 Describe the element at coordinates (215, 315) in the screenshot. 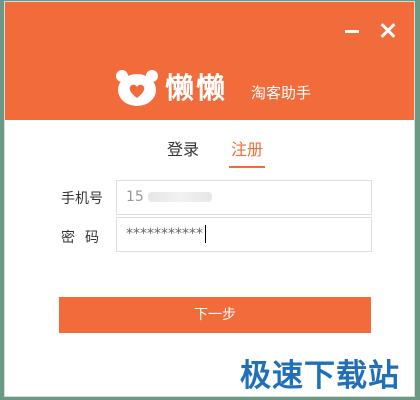

I see `next-step-button: 下一步` at that location.